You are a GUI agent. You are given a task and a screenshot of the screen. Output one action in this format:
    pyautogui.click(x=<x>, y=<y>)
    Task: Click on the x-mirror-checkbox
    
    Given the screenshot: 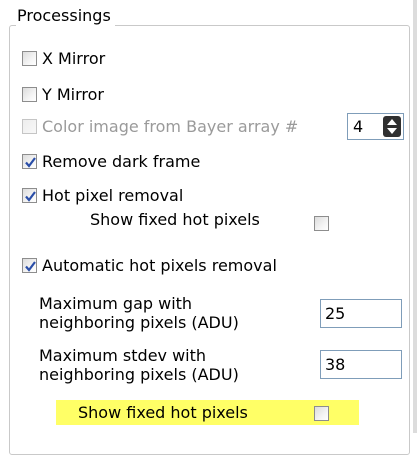 What is the action you would take?
    pyautogui.click(x=29, y=58)
    